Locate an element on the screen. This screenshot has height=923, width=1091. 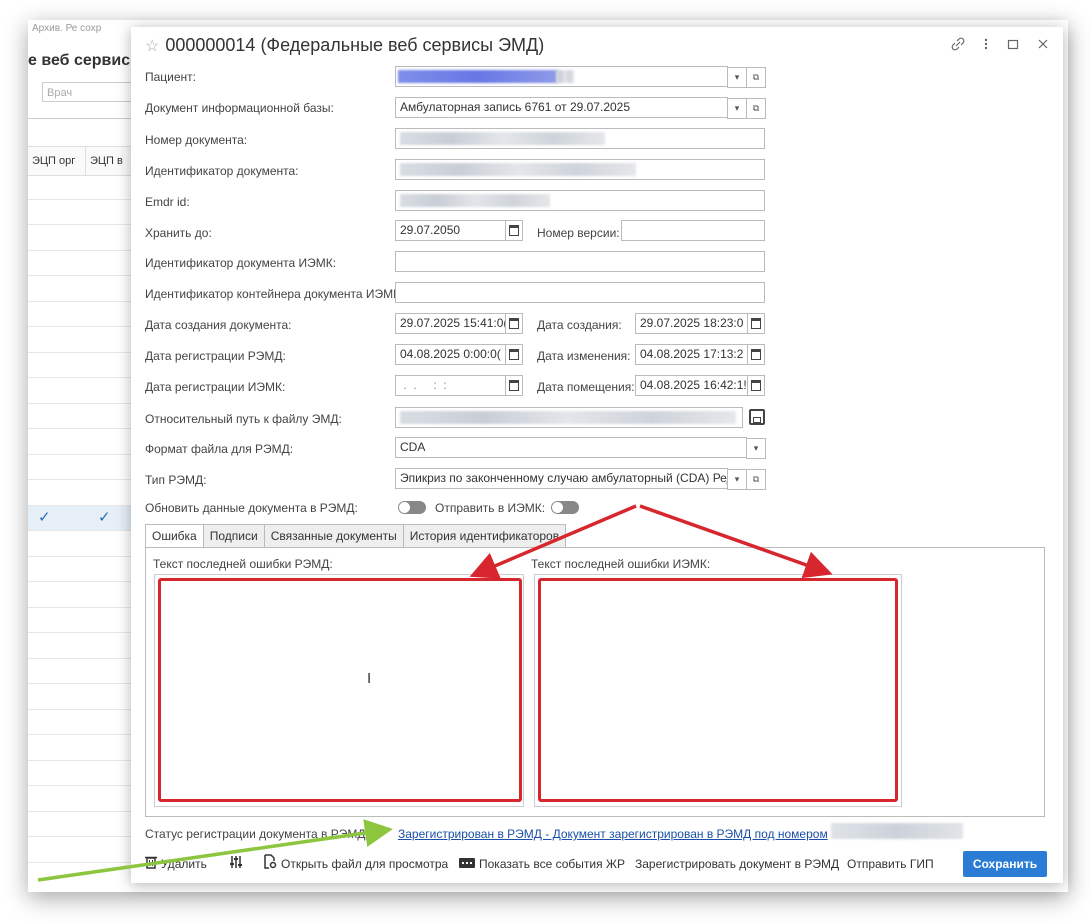
created-field: 29.07.2025 15:41:0( is located at coordinates (459, 323).